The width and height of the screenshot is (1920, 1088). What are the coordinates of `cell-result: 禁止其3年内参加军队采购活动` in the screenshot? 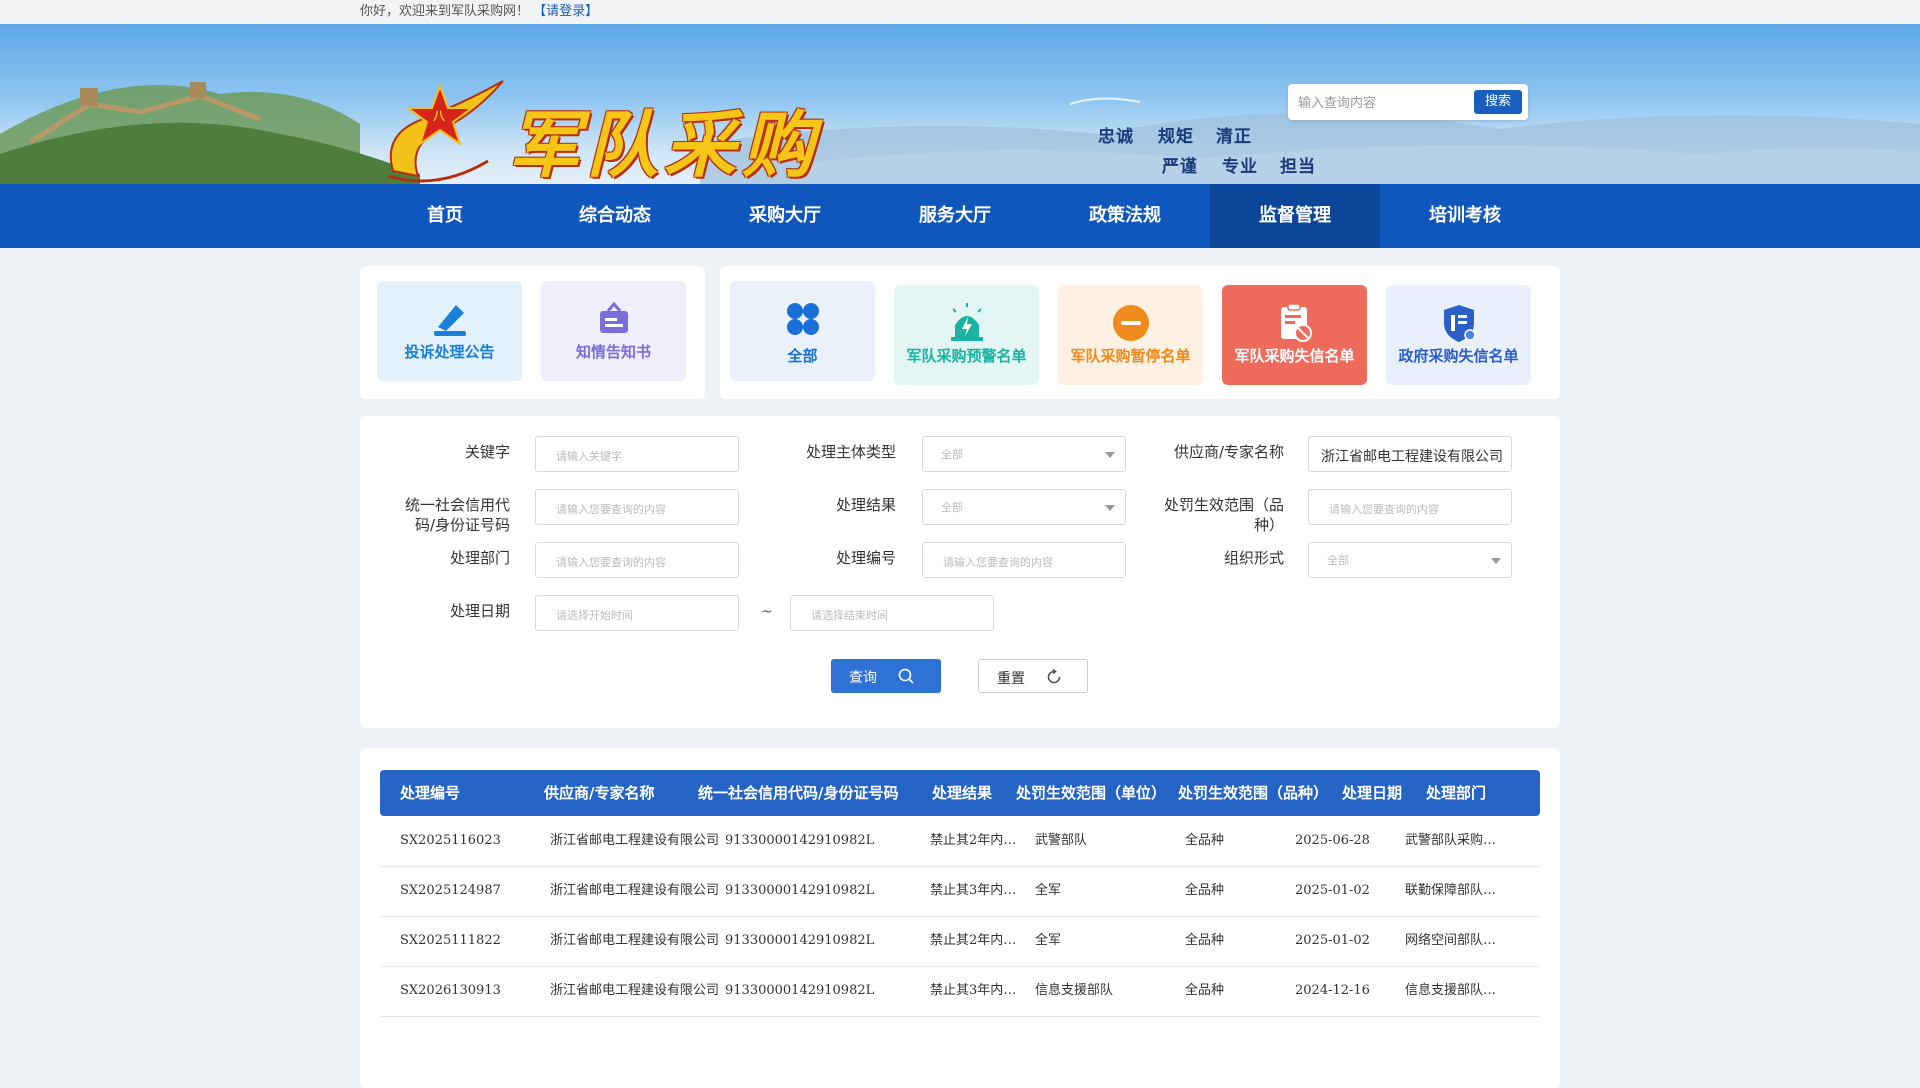 It's located at (976, 890).